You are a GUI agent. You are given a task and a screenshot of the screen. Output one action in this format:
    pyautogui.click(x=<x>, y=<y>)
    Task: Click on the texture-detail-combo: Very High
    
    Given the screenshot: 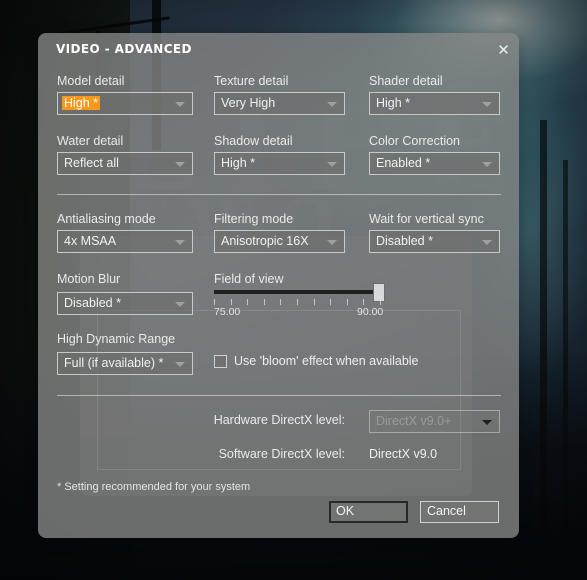 What is the action you would take?
    pyautogui.click(x=279, y=103)
    